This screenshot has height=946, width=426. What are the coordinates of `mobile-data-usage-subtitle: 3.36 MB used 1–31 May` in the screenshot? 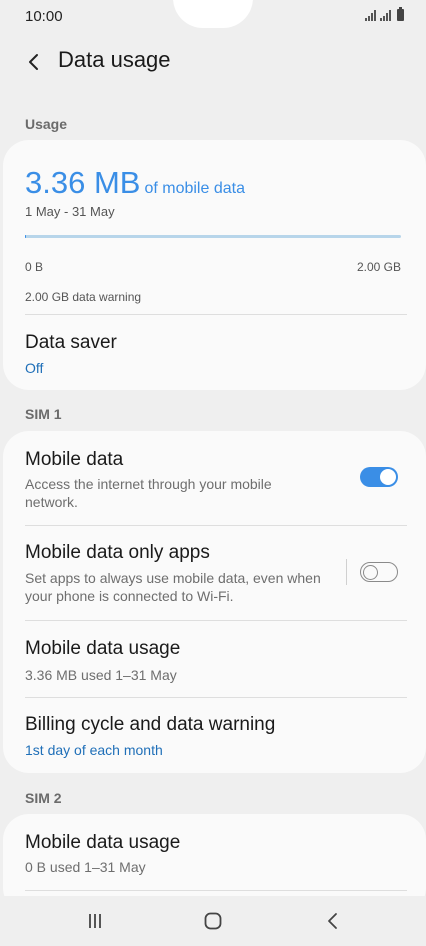 It's located at (101, 675).